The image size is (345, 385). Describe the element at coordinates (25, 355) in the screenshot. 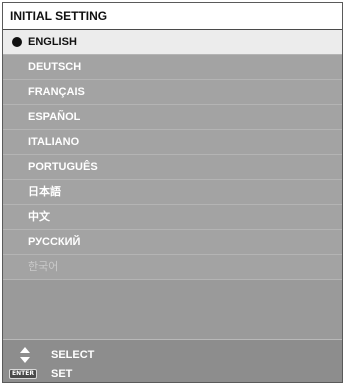

I see `up-down-arrows-icon` at that location.